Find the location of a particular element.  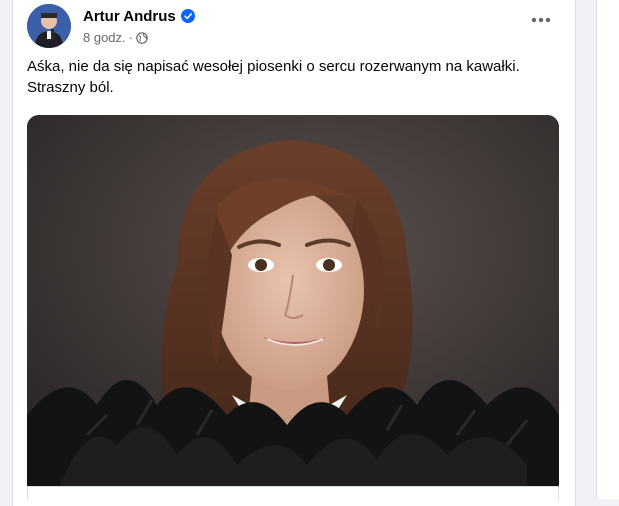

link-preview-footer is located at coordinates (293, 493).